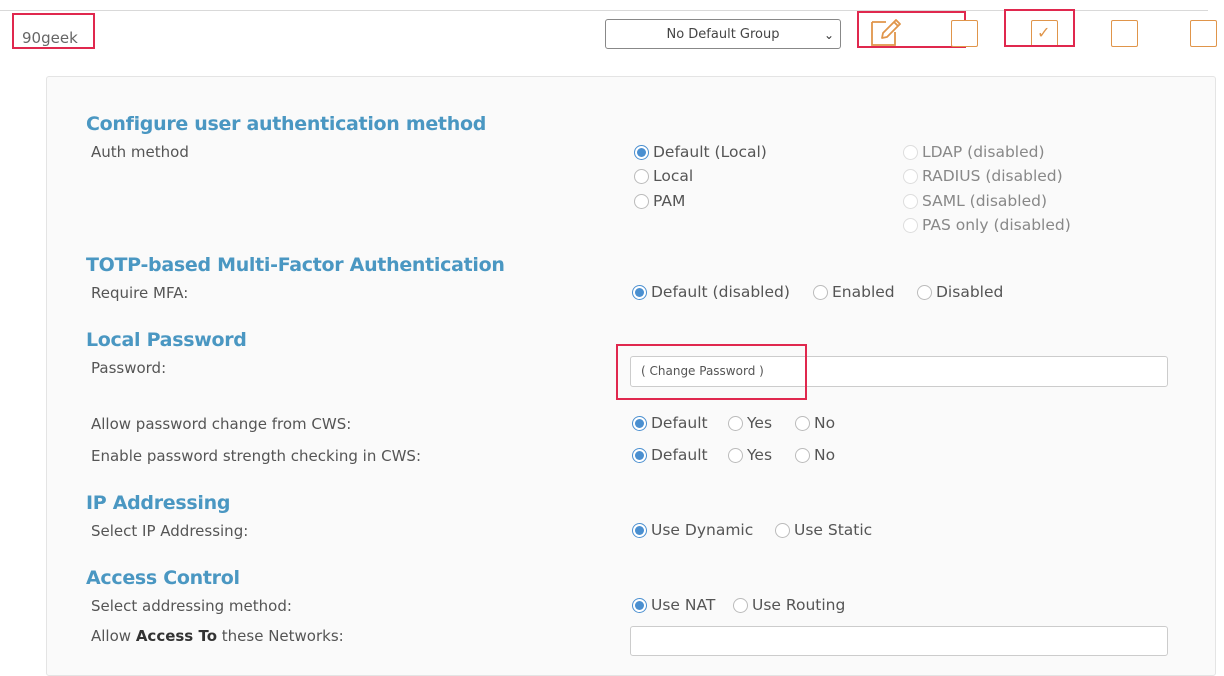  What do you see at coordinates (815, 423) in the screenshot?
I see `pw-change-option-no: No` at bounding box center [815, 423].